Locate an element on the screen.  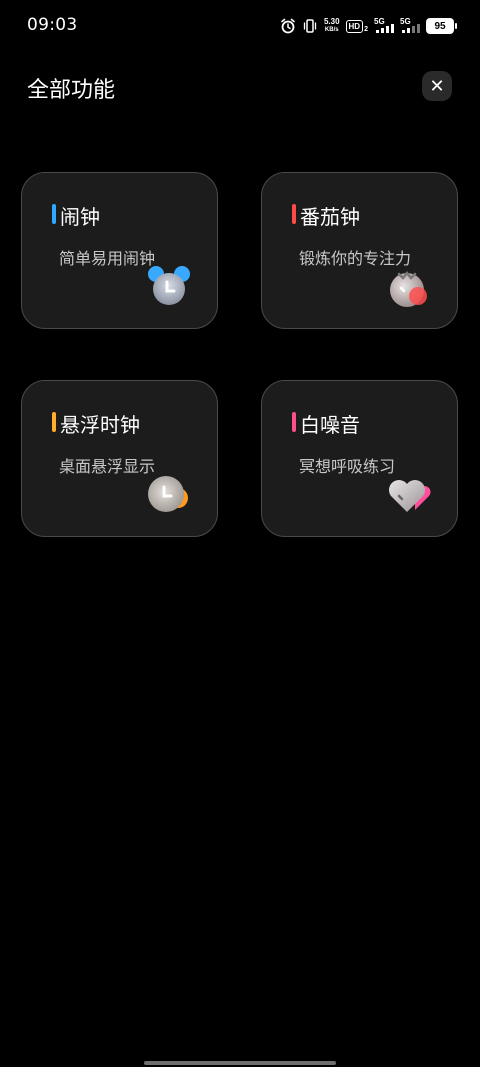
home-indicator is located at coordinates (240, 1063).